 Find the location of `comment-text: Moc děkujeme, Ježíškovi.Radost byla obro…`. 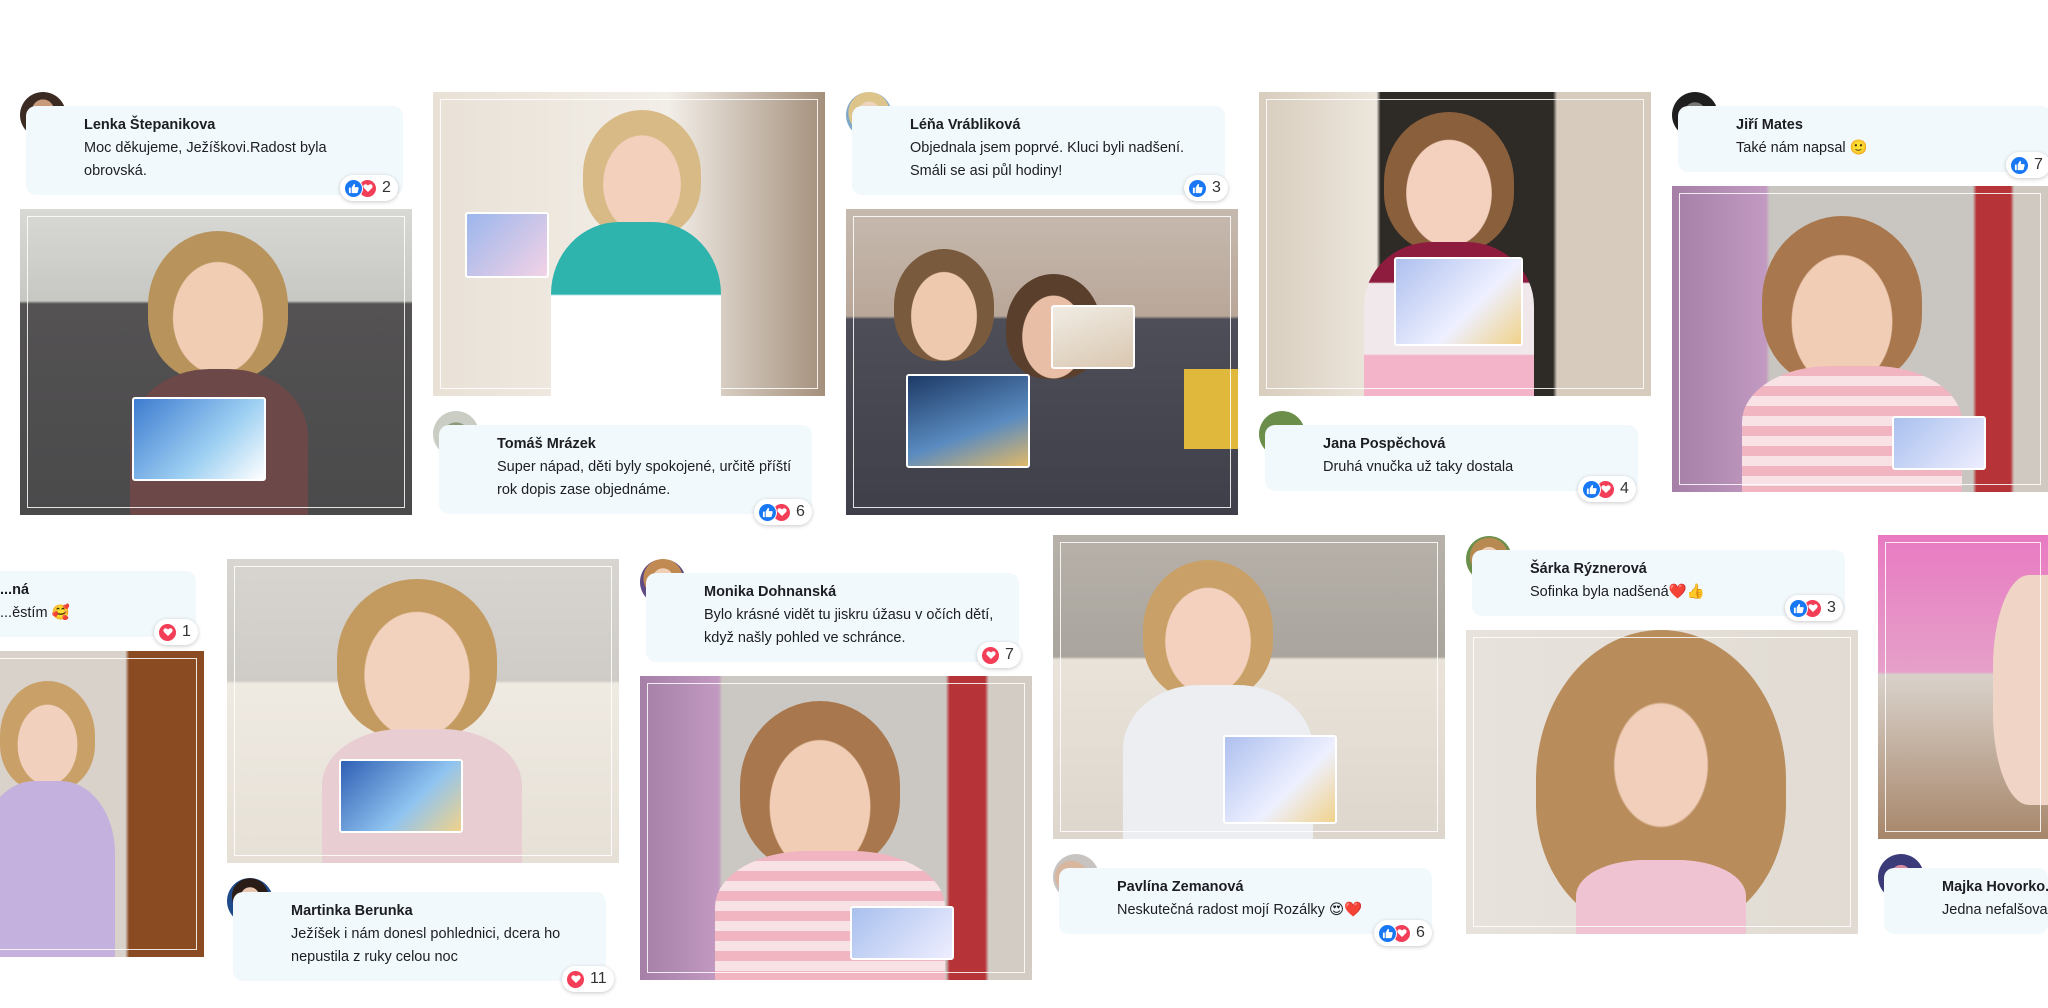

comment-text: Moc děkujeme, Ježíškovi.Radost byla obro… is located at coordinates (205, 159).